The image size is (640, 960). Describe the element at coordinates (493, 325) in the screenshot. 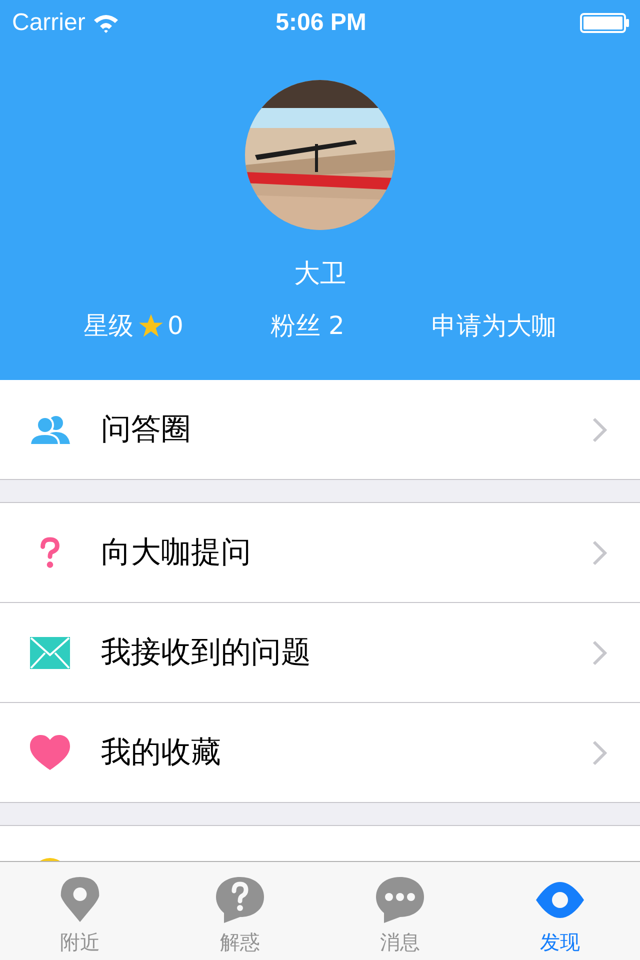

I see `apply-link: 申请为大咖` at that location.